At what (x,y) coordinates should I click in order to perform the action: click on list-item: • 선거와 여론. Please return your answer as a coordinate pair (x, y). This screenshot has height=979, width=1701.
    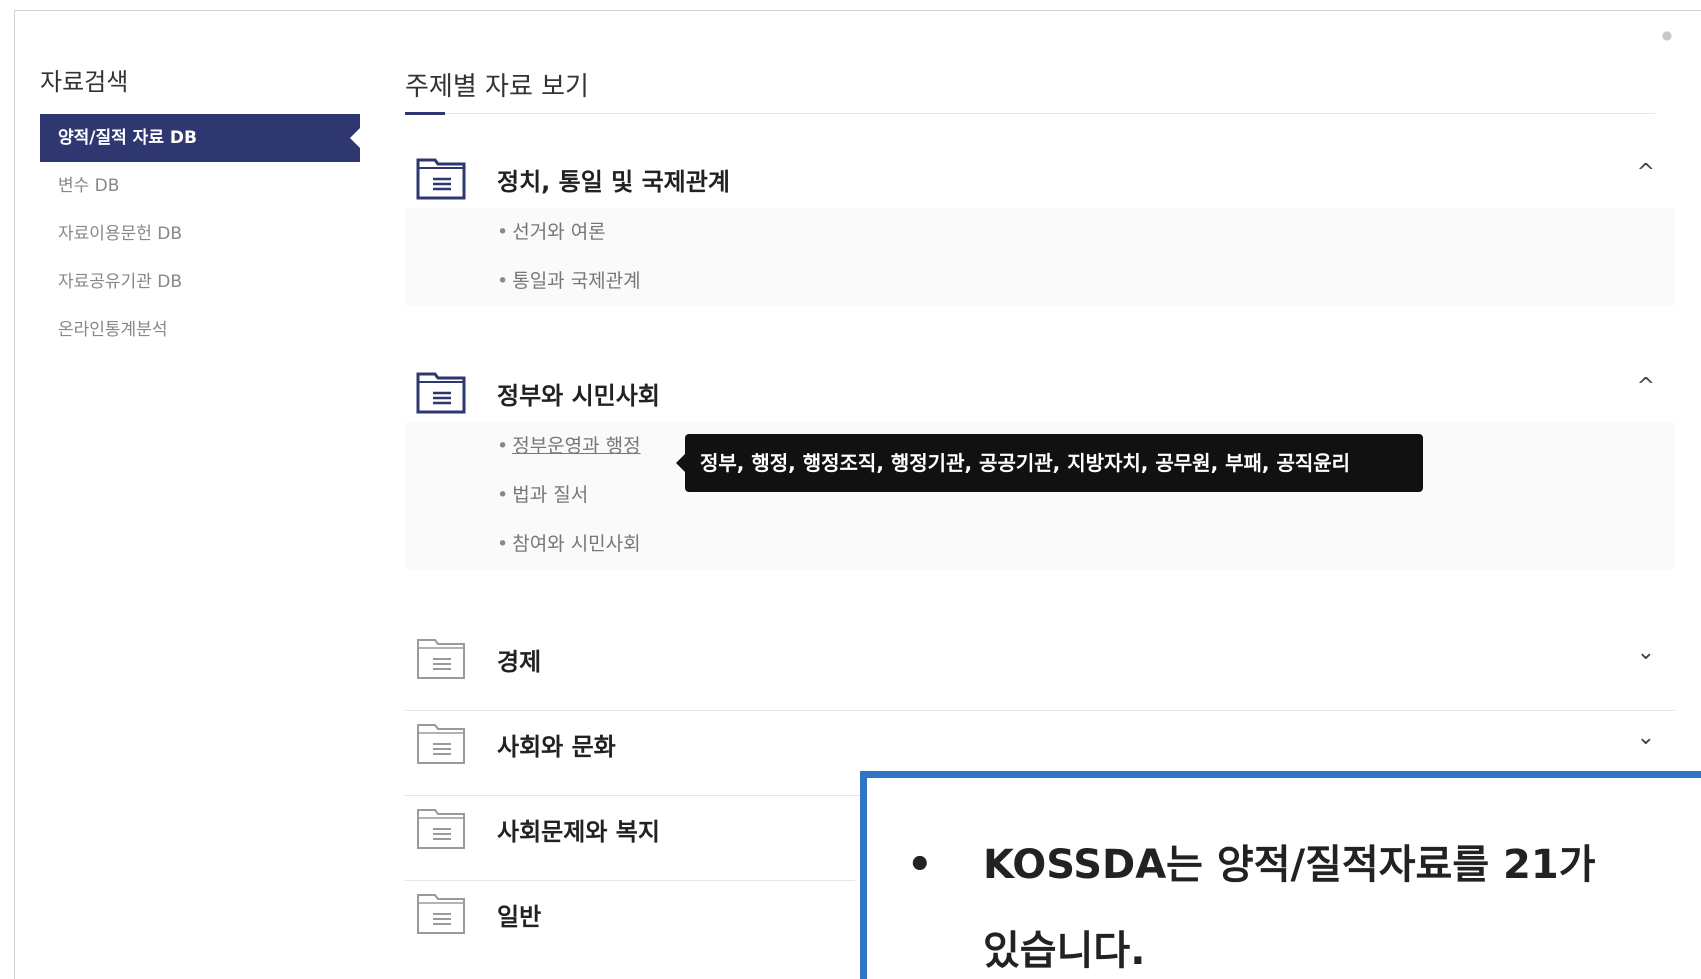
    Looking at the image, I should click on (1086, 232).